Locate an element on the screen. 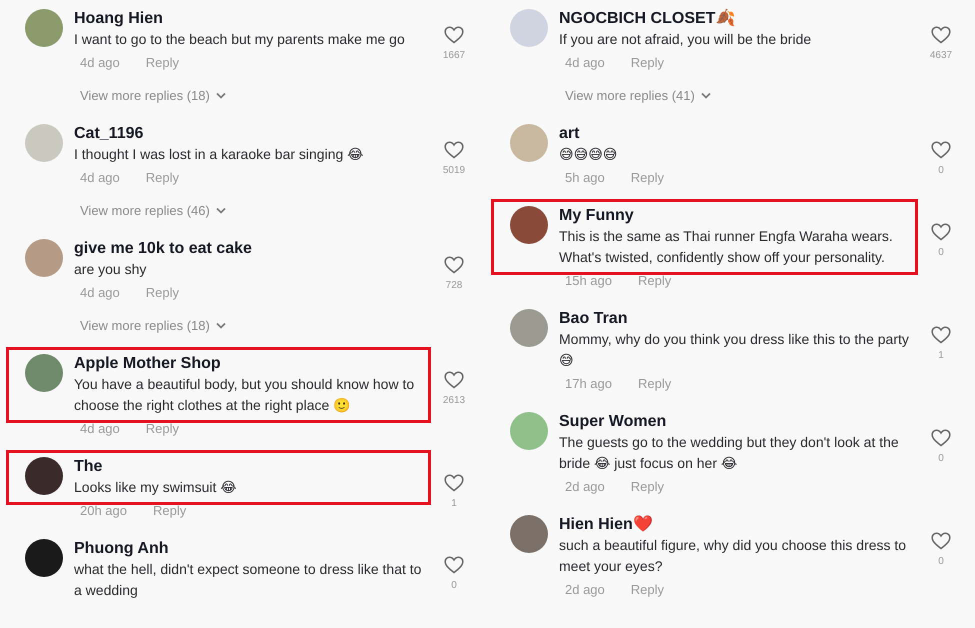  like-count: 728 is located at coordinates (454, 285).